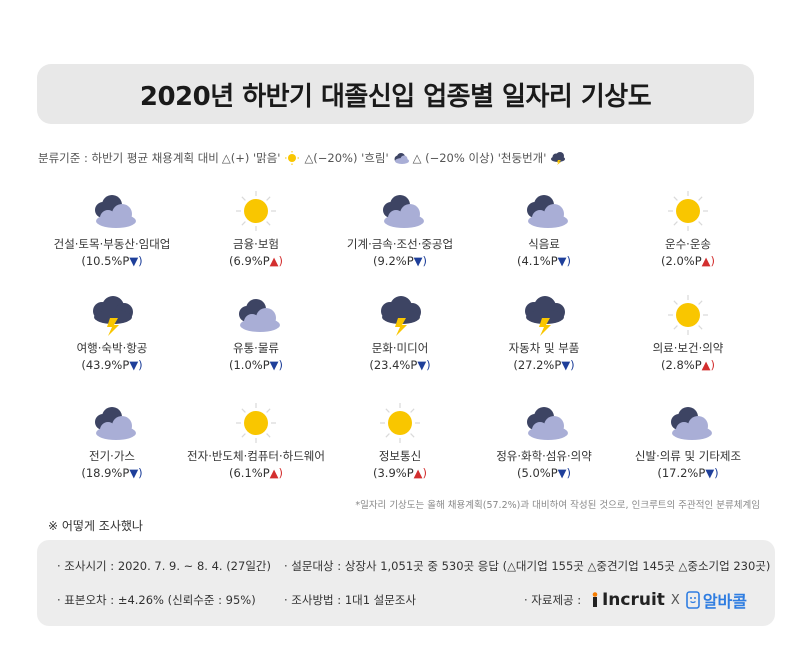 This screenshot has height=661, width=800. What do you see at coordinates (112, 235) in the screenshot?
I see `industry-cell: 건설·토목·부동산·임대업 (10.5%P▼)` at bounding box center [112, 235].